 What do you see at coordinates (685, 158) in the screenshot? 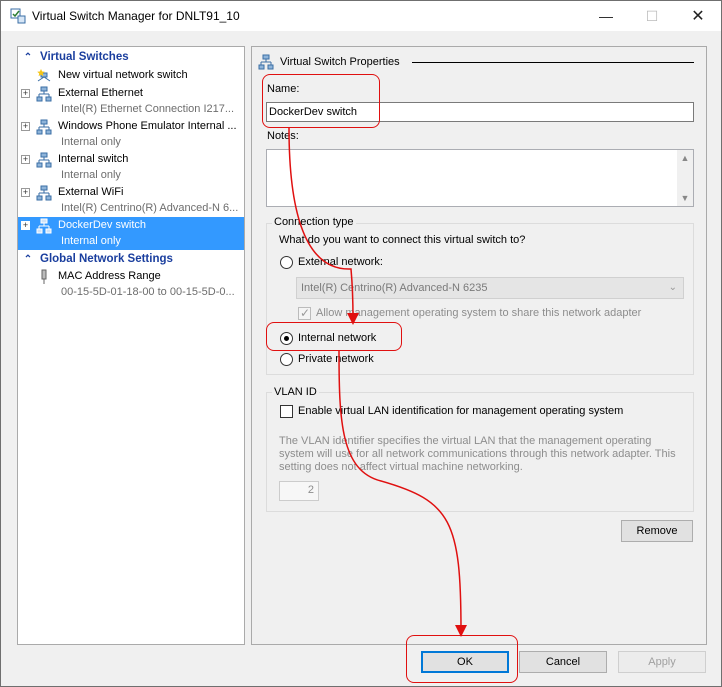
I see `scroll-up-icon: ▲` at bounding box center [685, 158].